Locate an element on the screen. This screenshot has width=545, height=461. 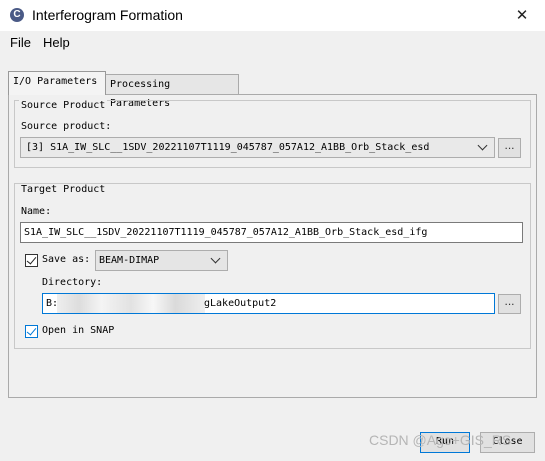
source-product-label: Source product: is located at coordinates (66, 126).